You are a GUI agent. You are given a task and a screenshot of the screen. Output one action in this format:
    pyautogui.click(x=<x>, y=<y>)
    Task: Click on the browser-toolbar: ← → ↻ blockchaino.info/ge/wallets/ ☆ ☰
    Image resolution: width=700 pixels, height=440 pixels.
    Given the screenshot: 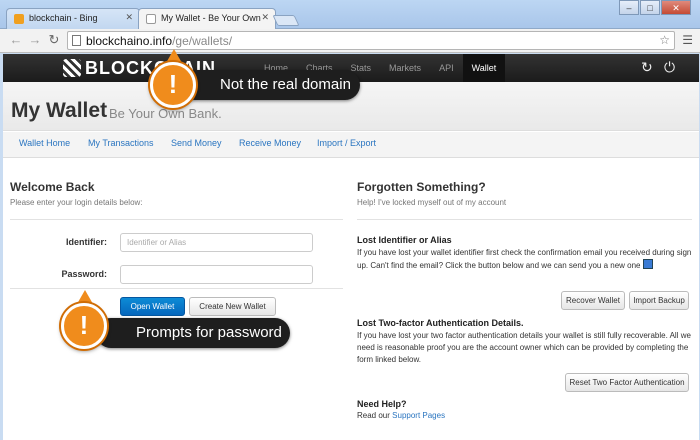 What is the action you would take?
    pyautogui.click(x=350, y=41)
    